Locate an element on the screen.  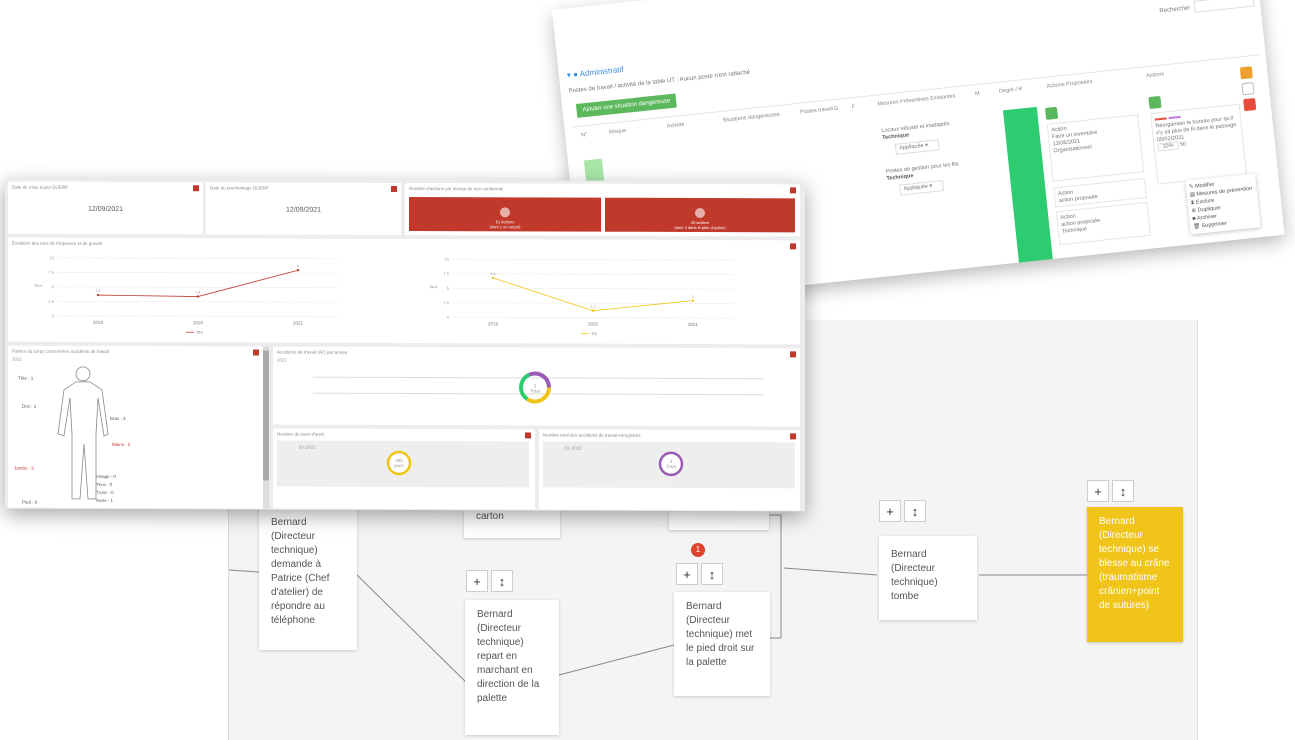
body-label: Pied : 0 is located at coordinates (30, 502).